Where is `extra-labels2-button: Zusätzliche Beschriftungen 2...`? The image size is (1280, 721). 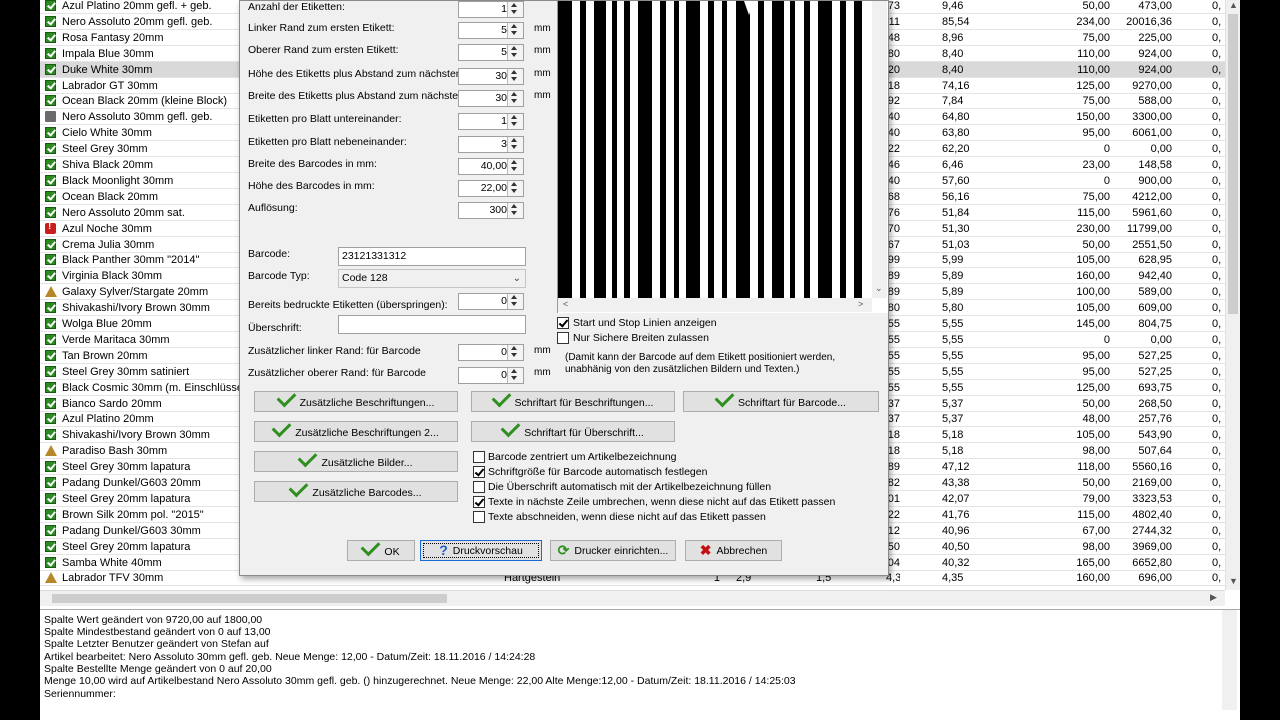 extra-labels2-button: Zusätzliche Beschriftungen 2... is located at coordinates (356, 429).